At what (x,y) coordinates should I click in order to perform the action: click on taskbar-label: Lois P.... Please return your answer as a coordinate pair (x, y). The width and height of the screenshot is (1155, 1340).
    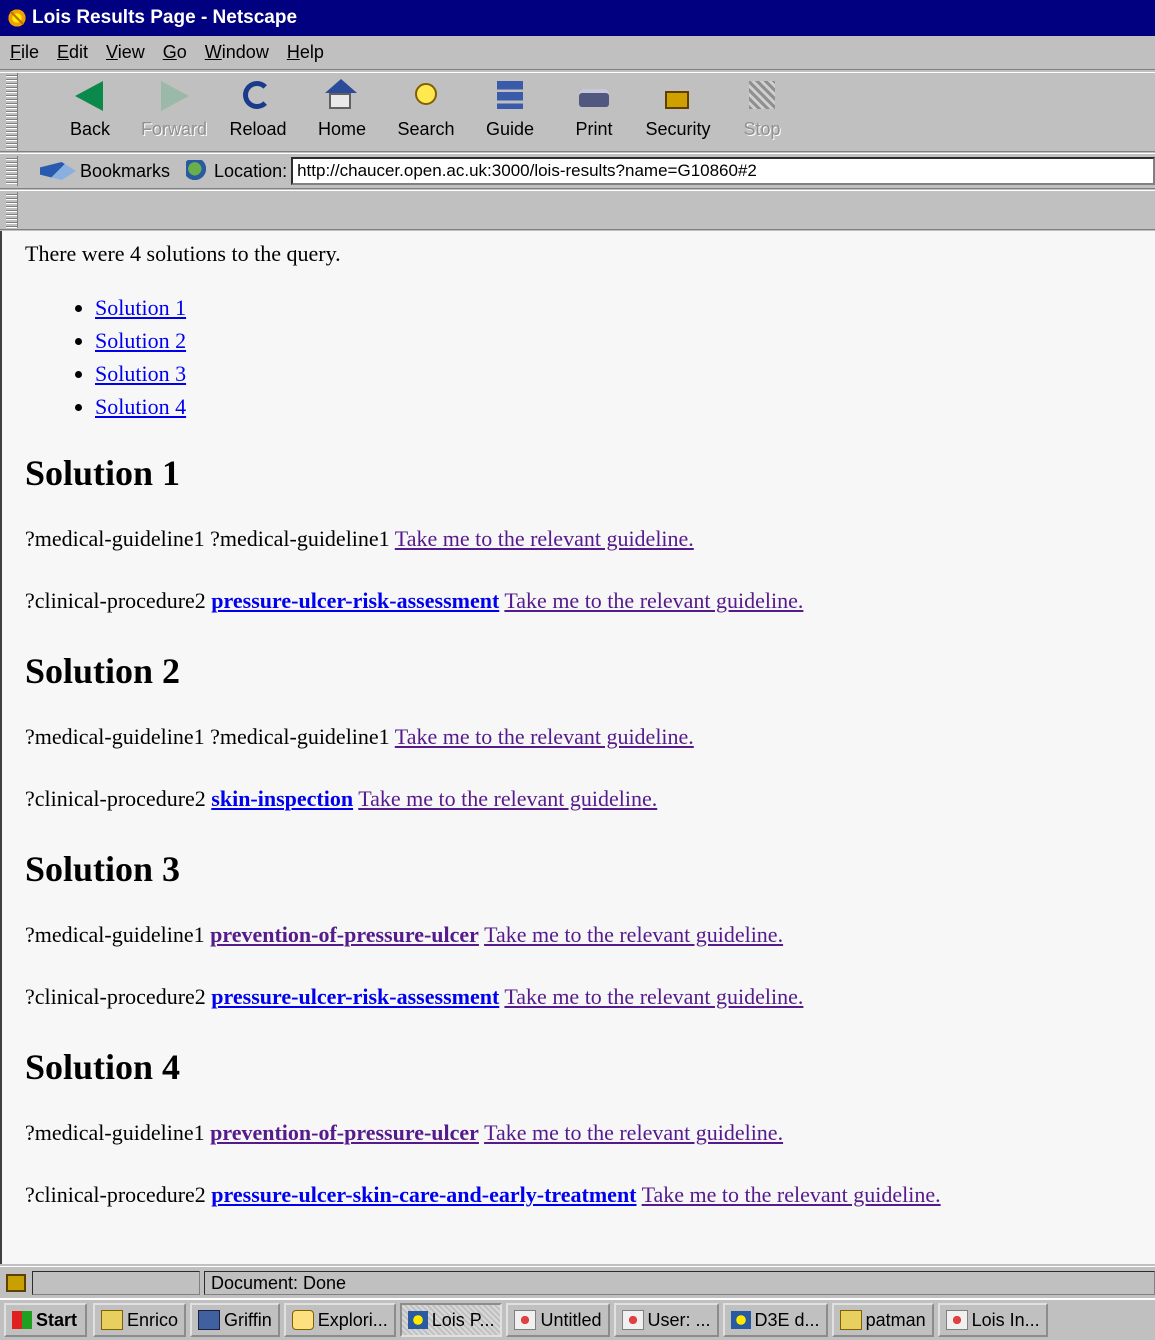
    Looking at the image, I should click on (463, 1319).